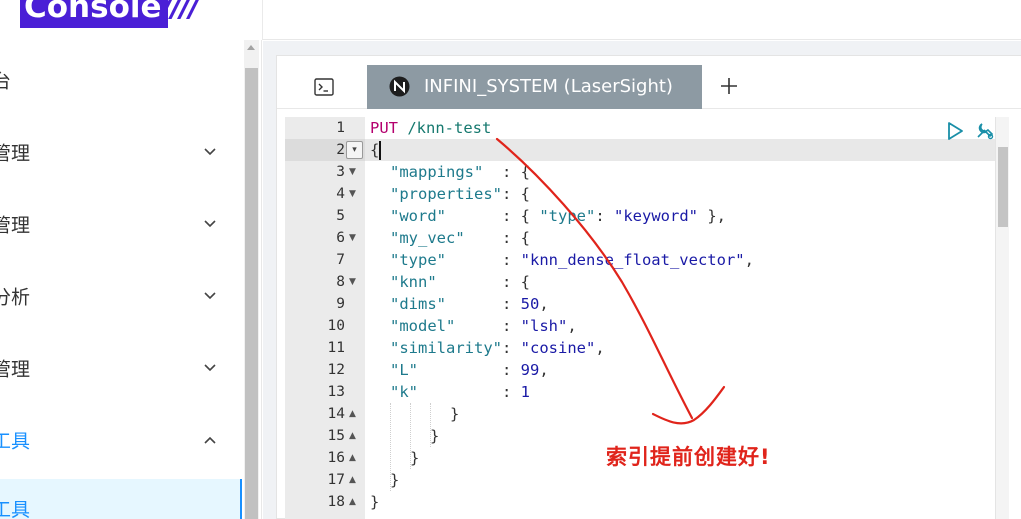 The image size is (1021, 519). I want to click on sidebar-item-tools: 工具, so click(121, 440).